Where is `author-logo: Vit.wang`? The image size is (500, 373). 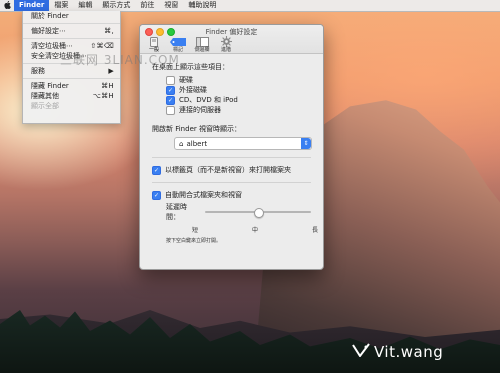
author-logo: Vit.wang is located at coordinates (397, 351).